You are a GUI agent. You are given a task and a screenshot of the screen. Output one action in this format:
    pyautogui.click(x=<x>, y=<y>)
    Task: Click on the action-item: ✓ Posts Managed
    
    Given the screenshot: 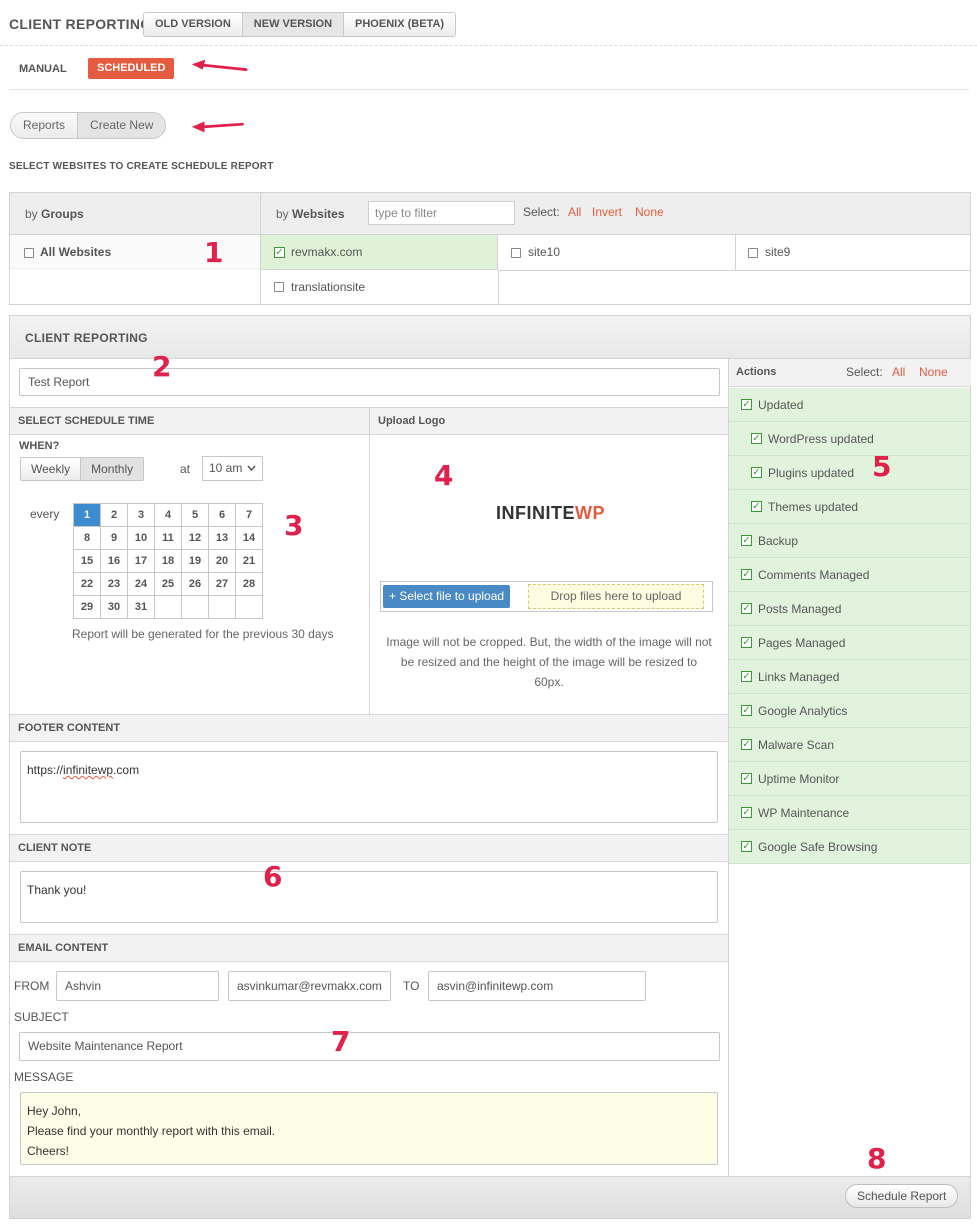 What is the action you would take?
    pyautogui.click(x=849, y=609)
    